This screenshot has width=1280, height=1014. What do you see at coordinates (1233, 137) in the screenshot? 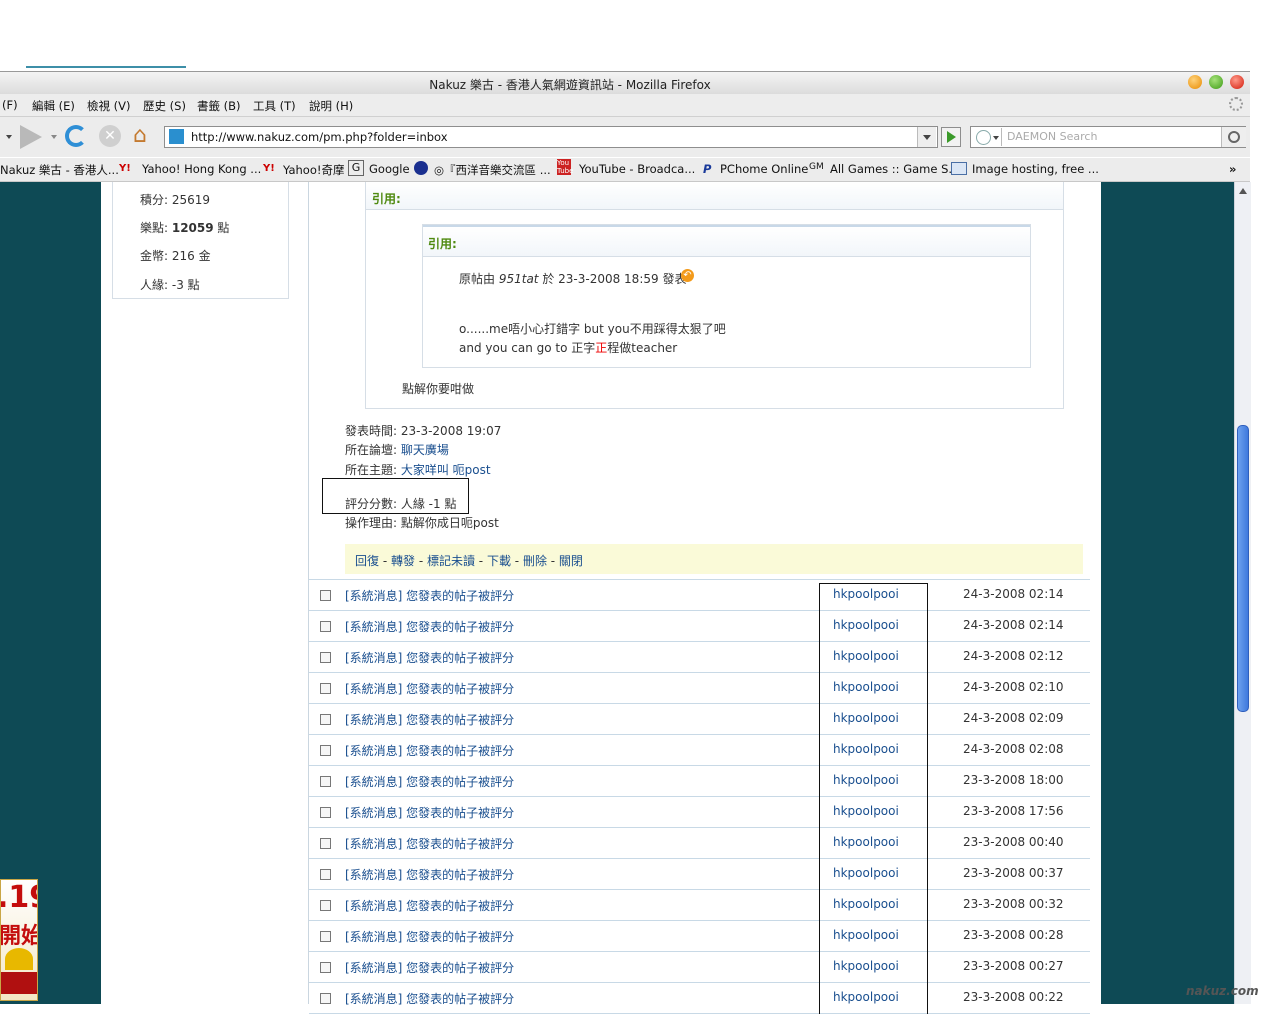
I see `search-button` at bounding box center [1233, 137].